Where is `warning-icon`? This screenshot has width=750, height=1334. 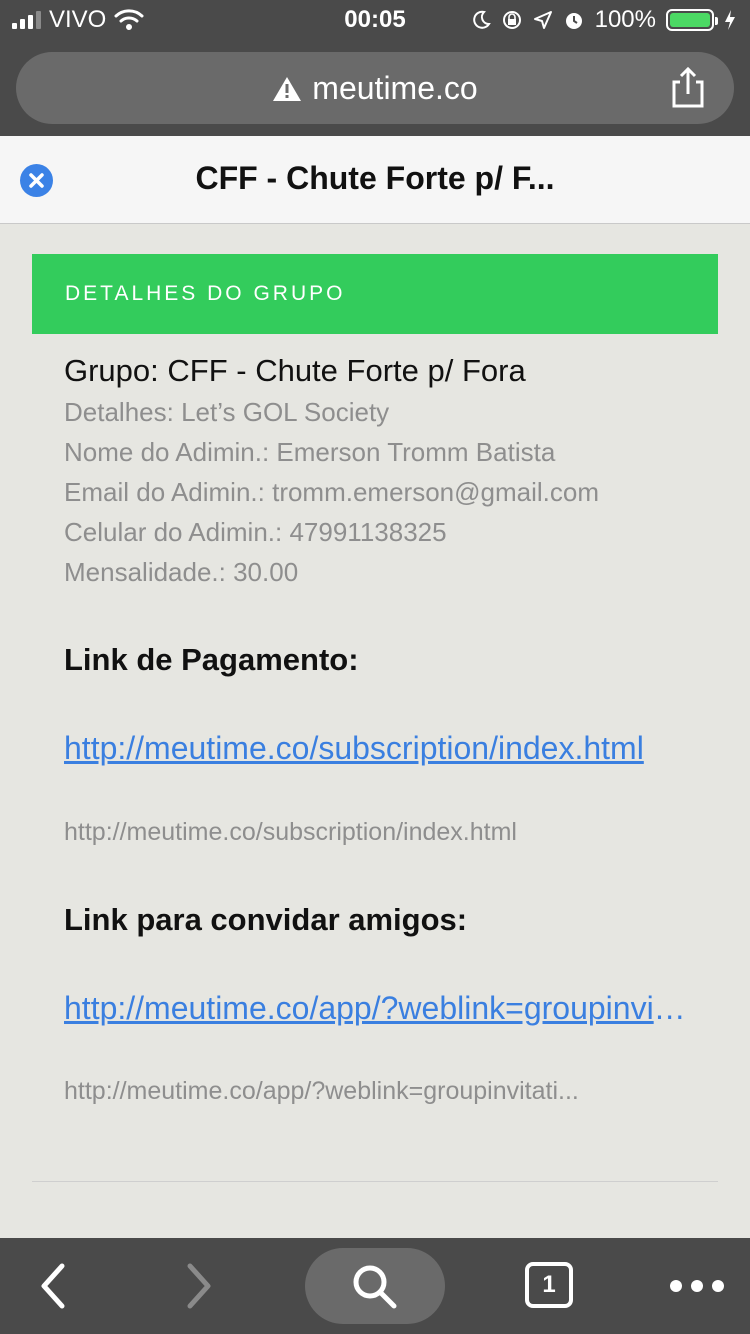 warning-icon is located at coordinates (287, 89).